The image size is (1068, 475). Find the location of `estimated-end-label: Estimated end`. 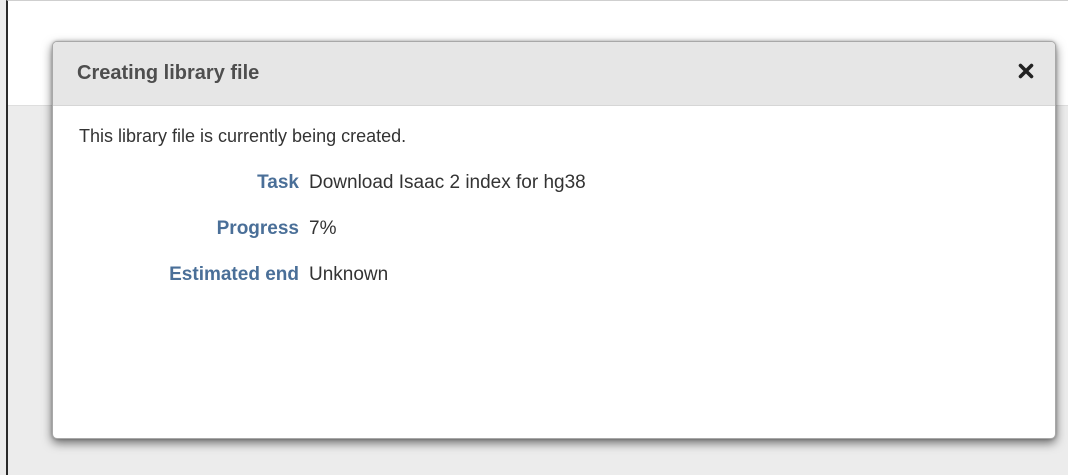

estimated-end-label: Estimated end is located at coordinates (234, 274).